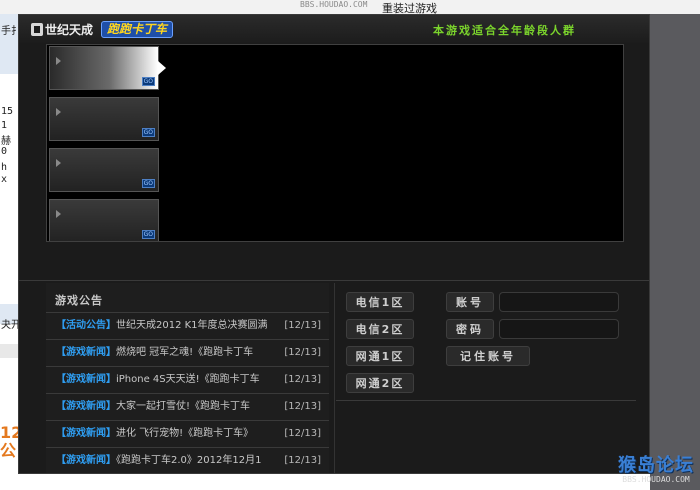 The width and height of the screenshot is (700, 490). What do you see at coordinates (675, 252) in the screenshot?
I see `background-right` at bounding box center [675, 252].